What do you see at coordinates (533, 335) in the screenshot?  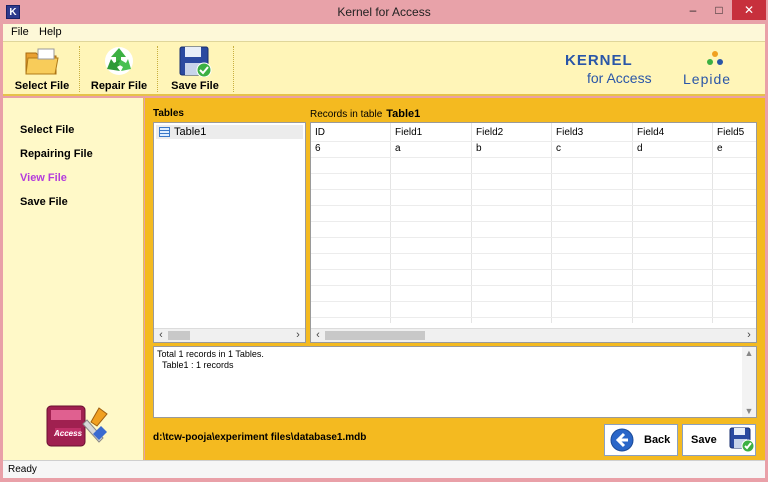 I see `records-horizontal-scrollbar: ‹ ›` at bounding box center [533, 335].